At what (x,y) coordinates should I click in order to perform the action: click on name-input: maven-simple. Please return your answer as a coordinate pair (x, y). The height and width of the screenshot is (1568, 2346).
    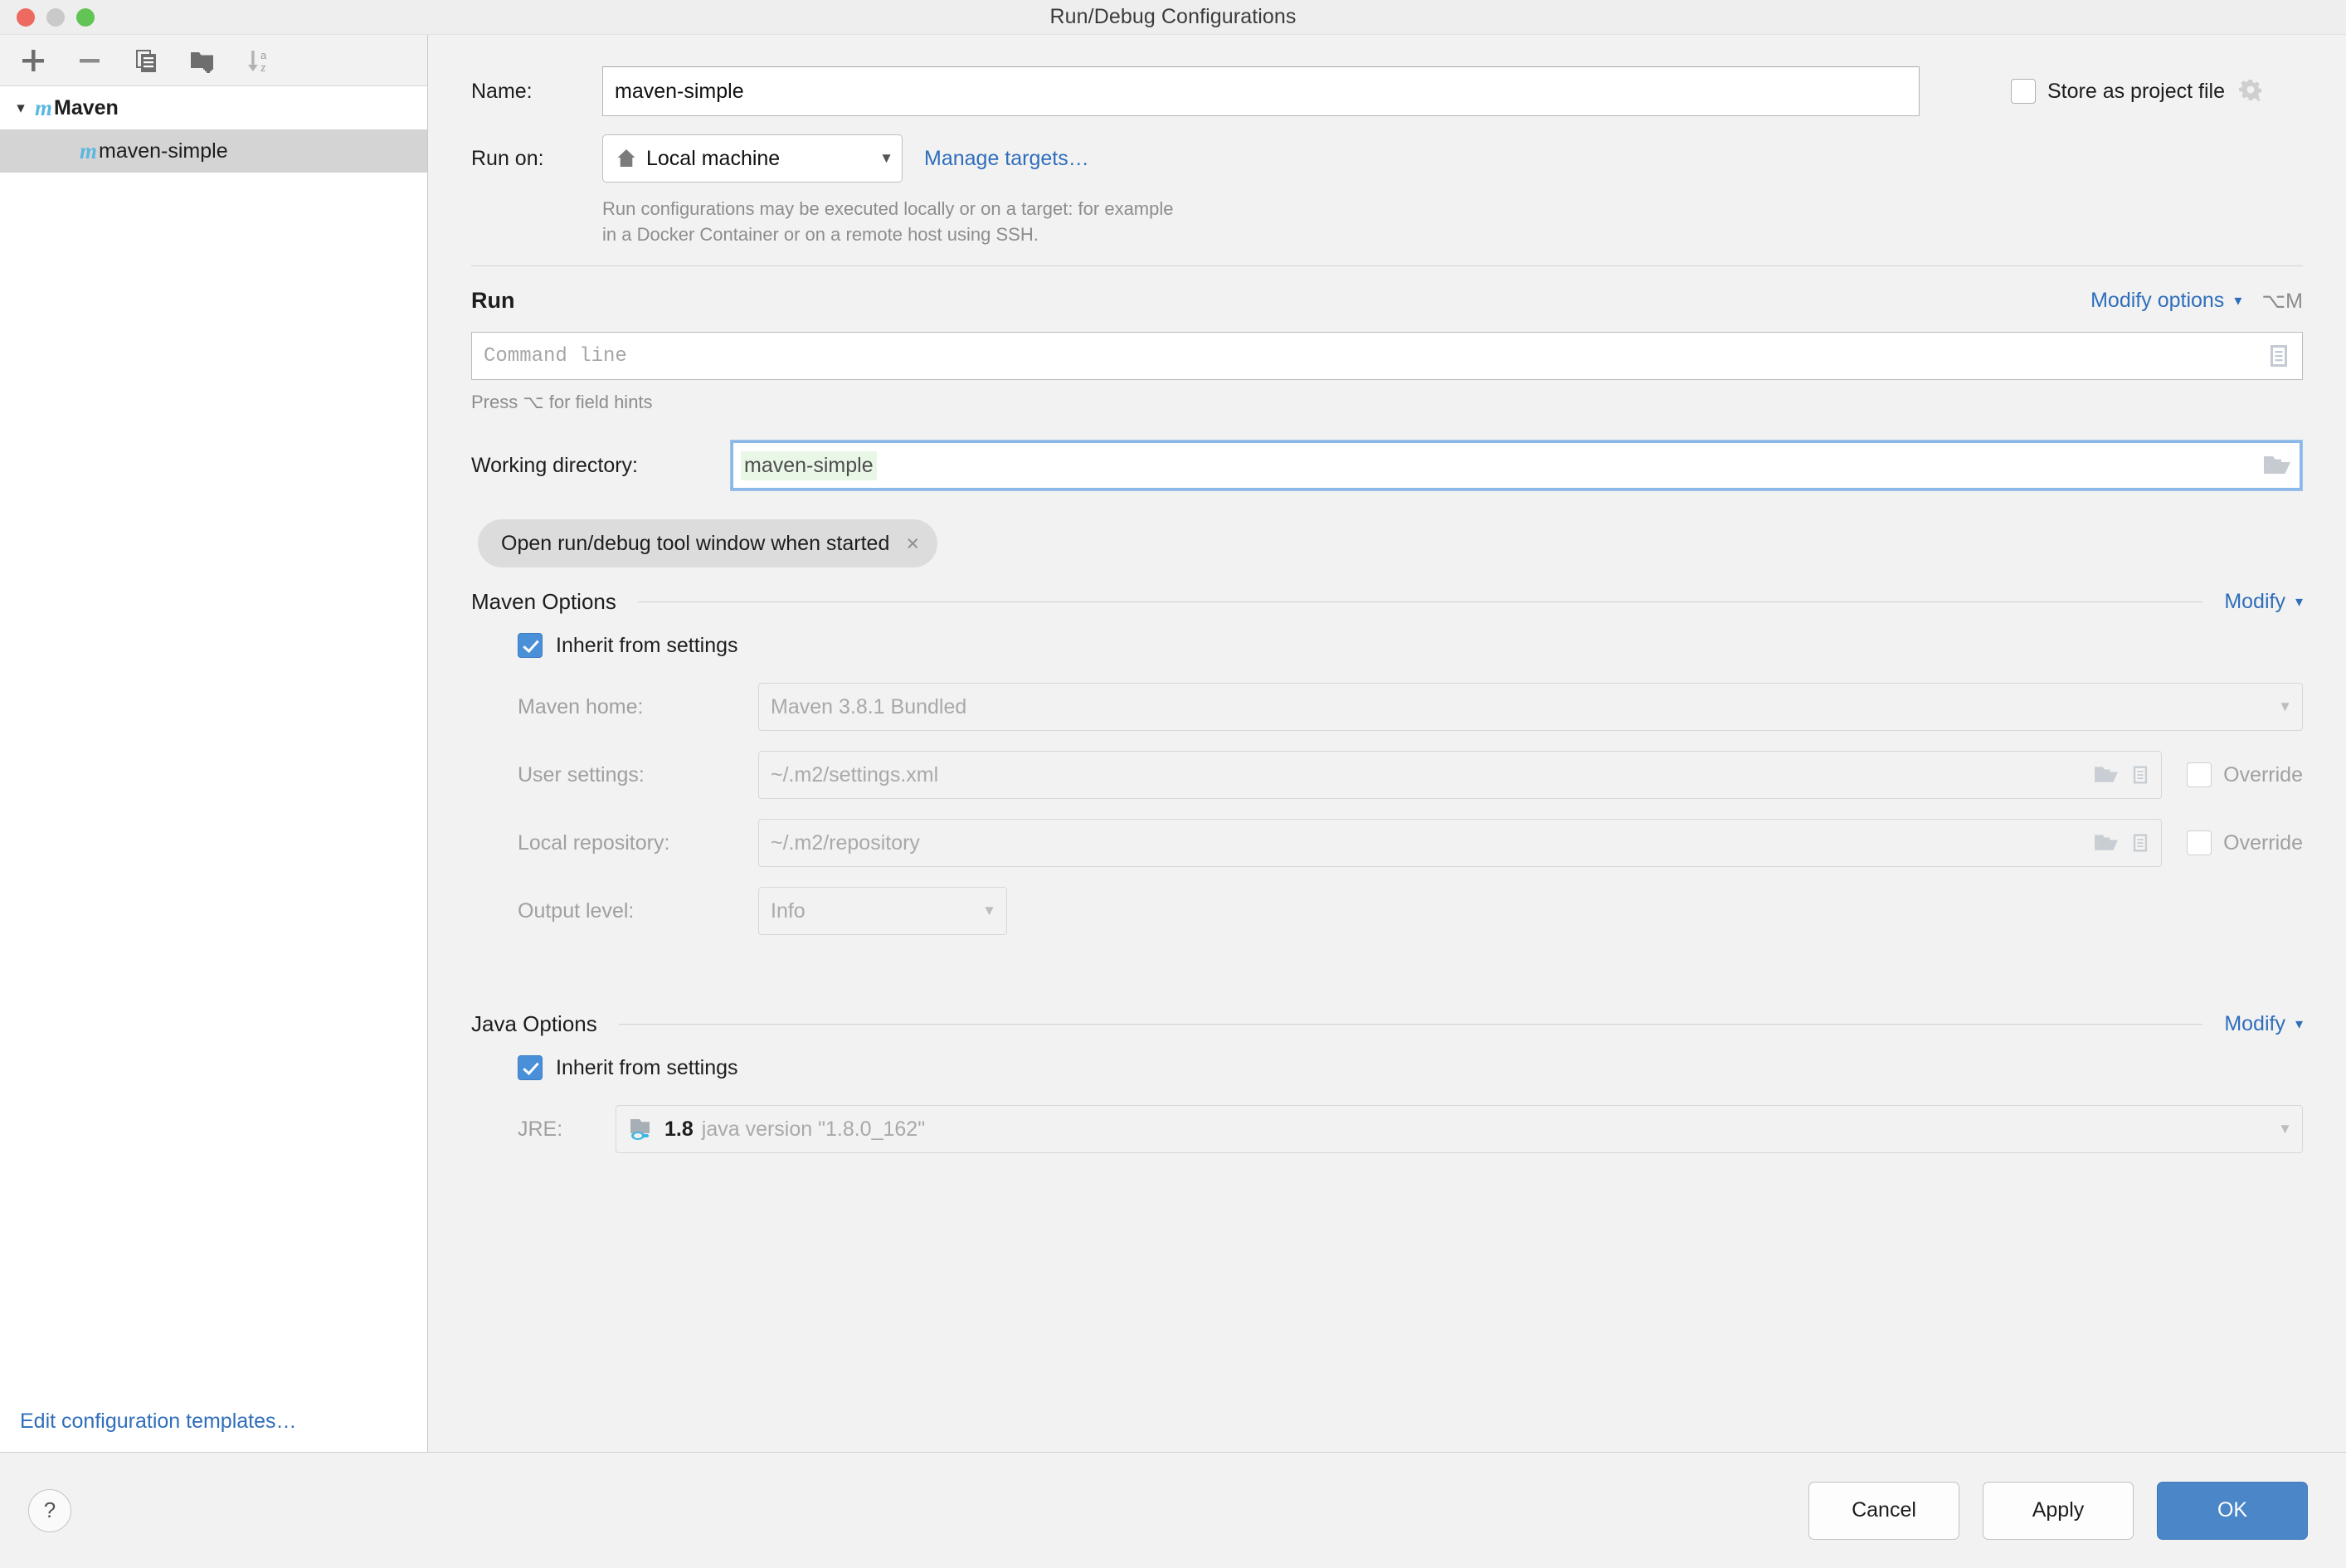
    Looking at the image, I should click on (1261, 91).